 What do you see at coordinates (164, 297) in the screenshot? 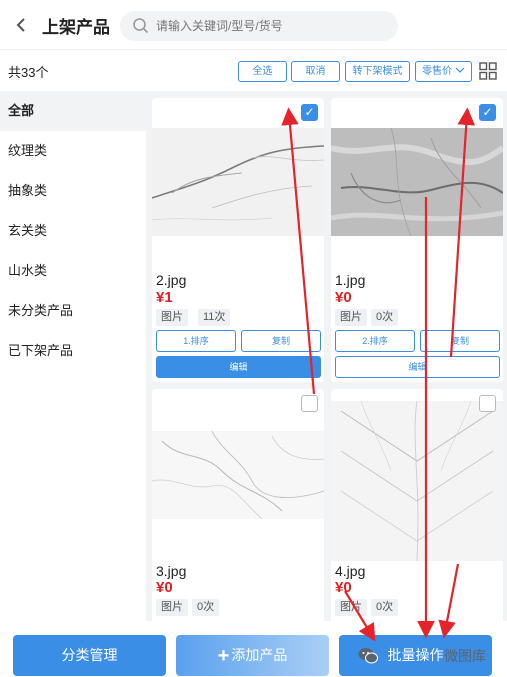
I see `product-price: ¥1` at bounding box center [164, 297].